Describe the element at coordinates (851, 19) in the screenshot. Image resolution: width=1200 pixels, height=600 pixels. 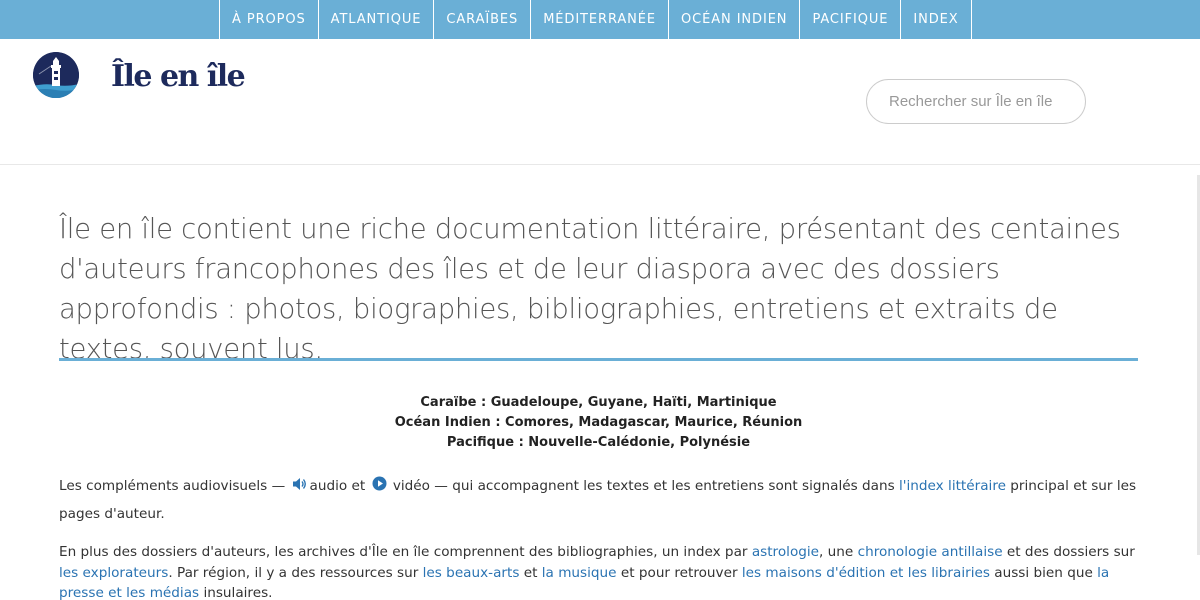
I see `nav-item-pacifique: PACIFIQUE` at that location.